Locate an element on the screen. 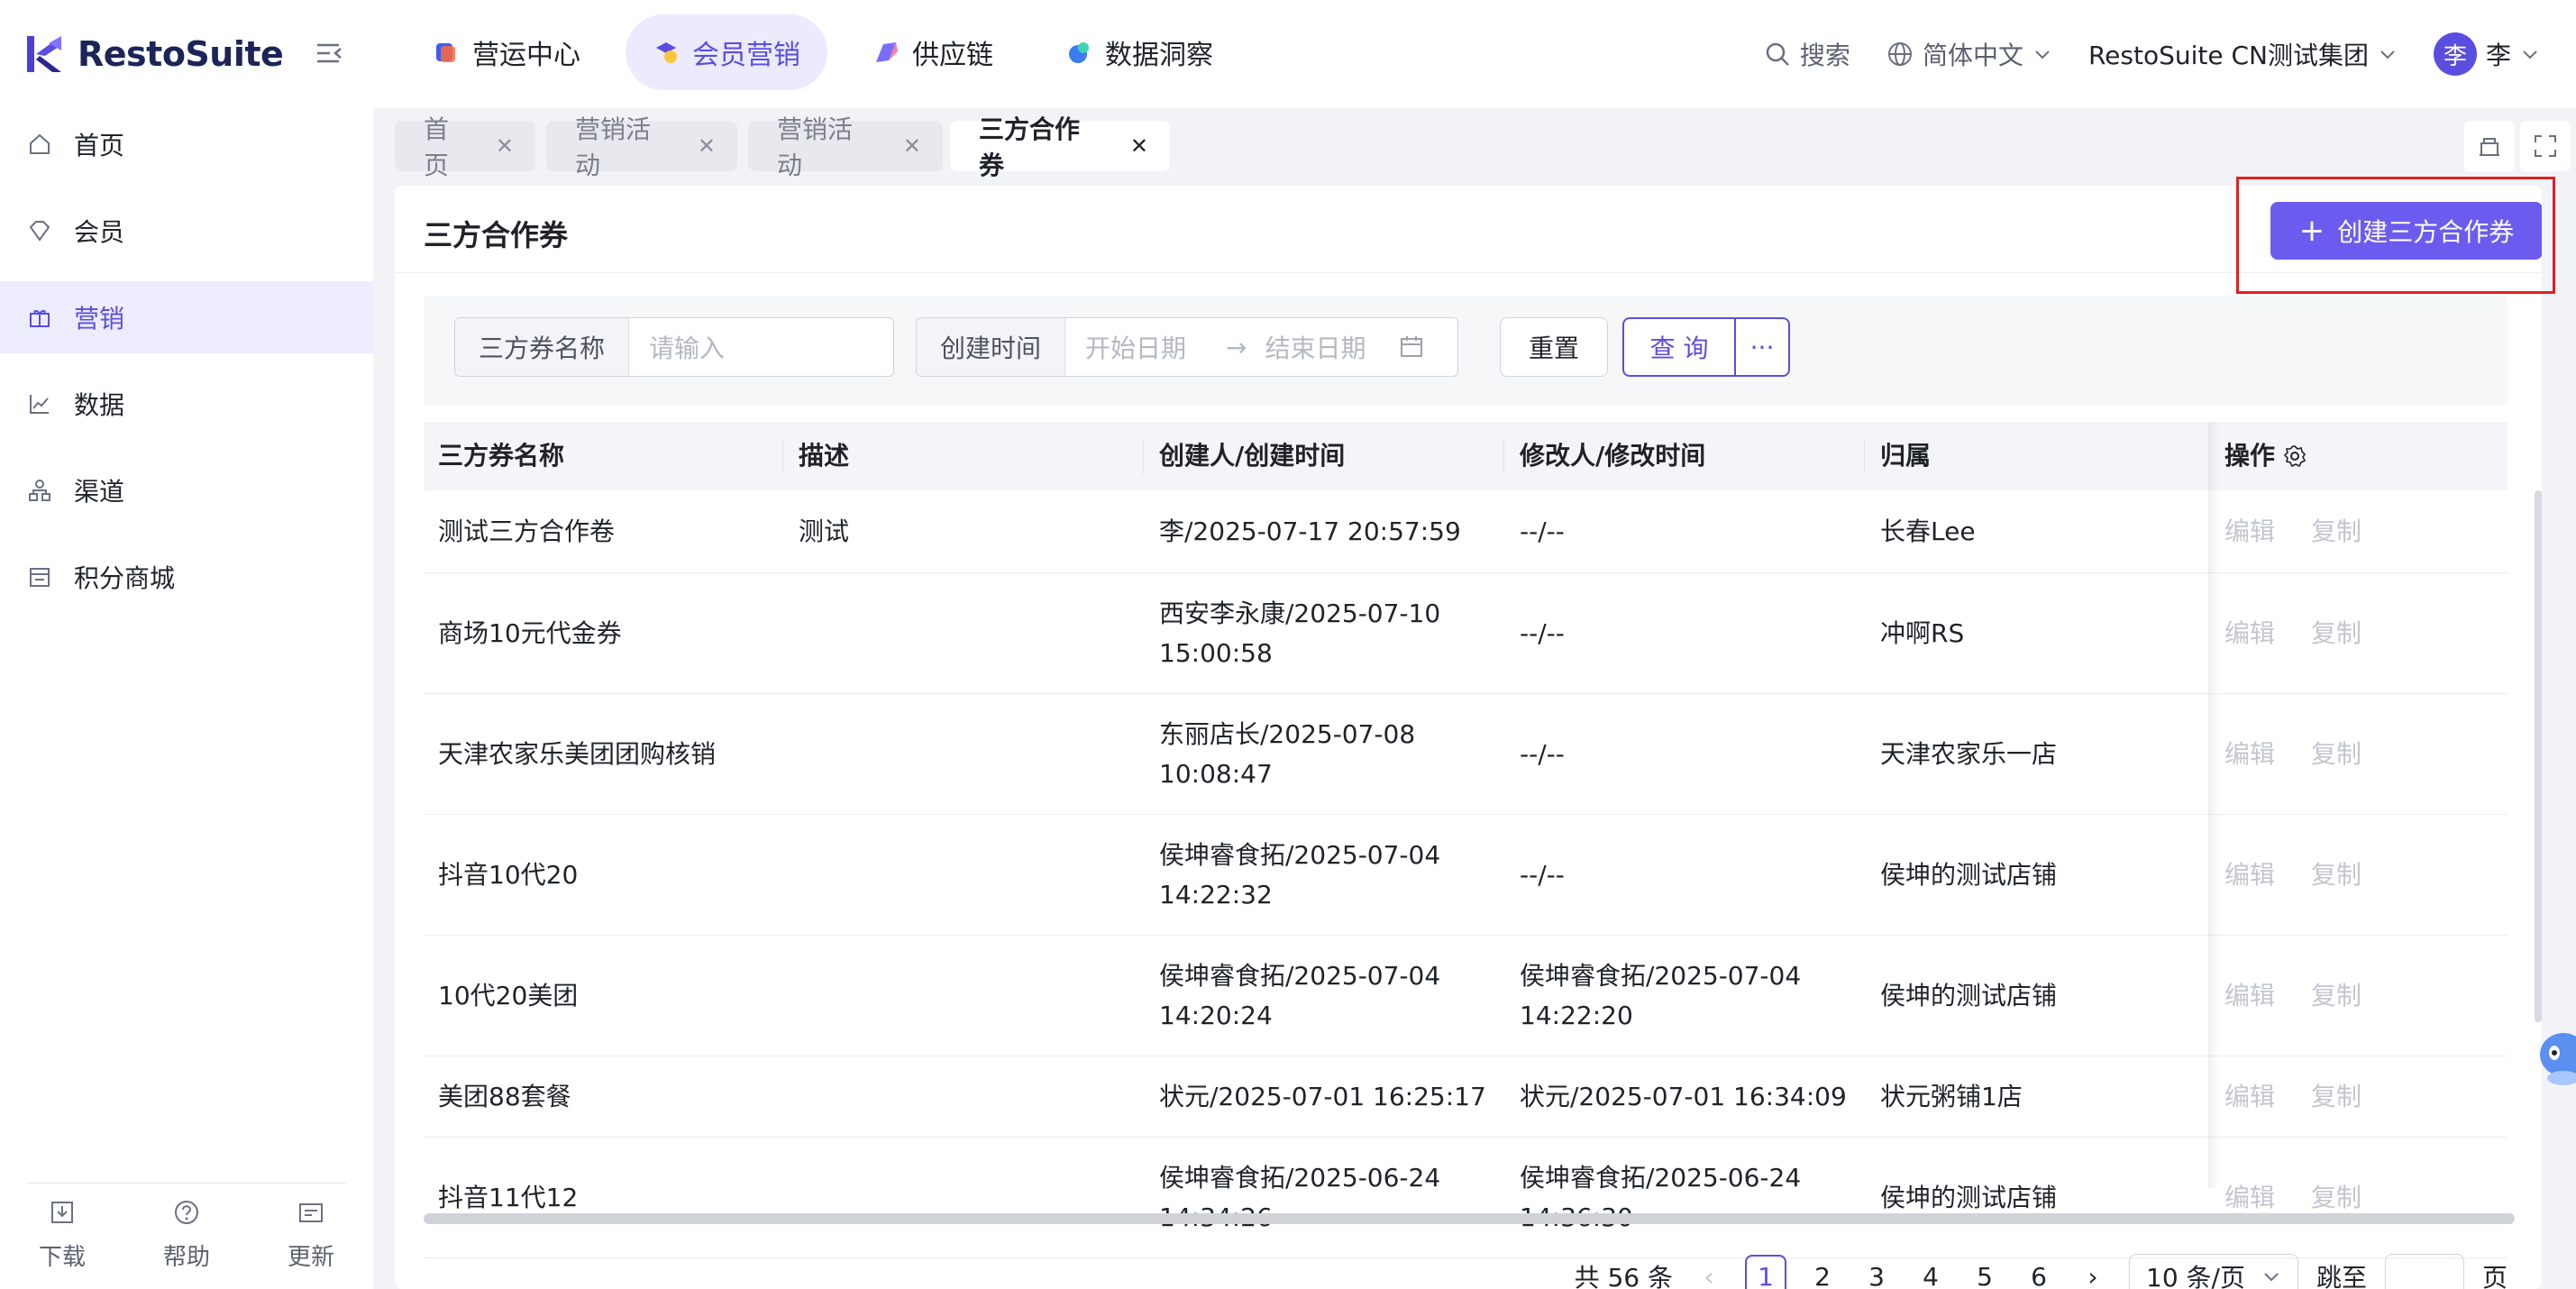 This screenshot has width=2576, height=1289. tab-marketing-activity-2: 营销活动 ✕ is located at coordinates (845, 147).